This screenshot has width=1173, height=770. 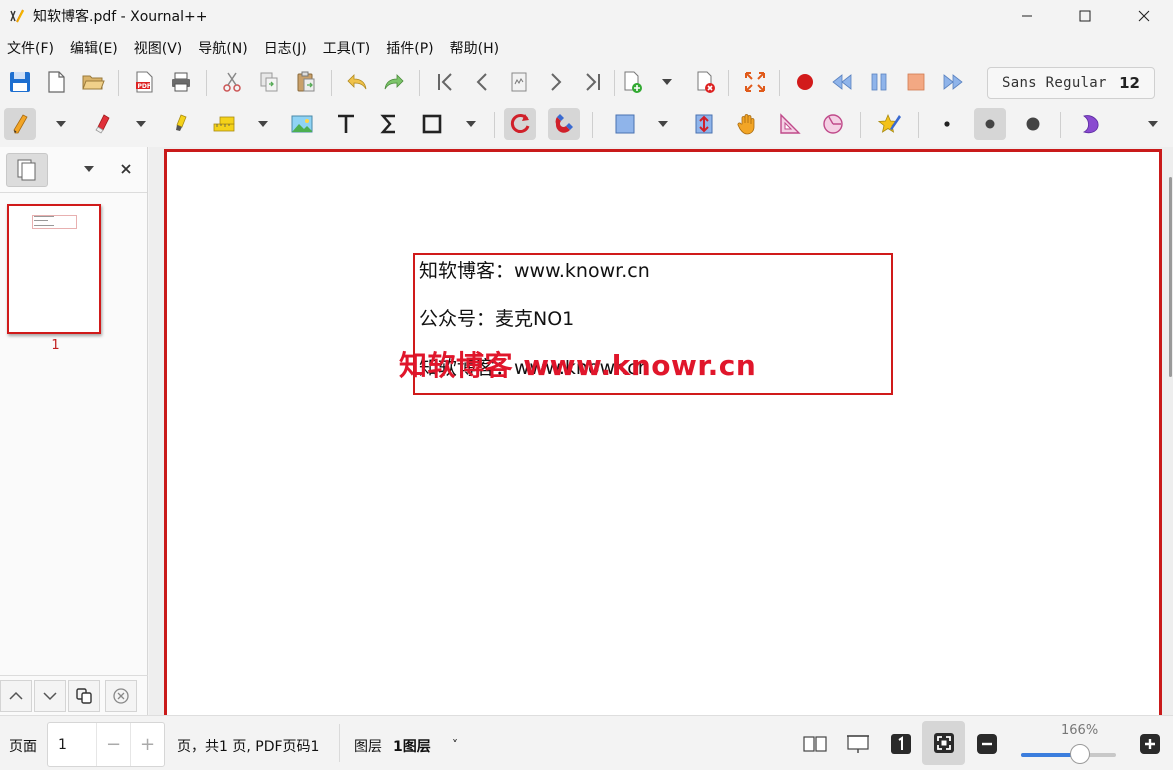 I want to click on window-title: 知软博客.pdf - Xournal++, so click(x=120, y=17).